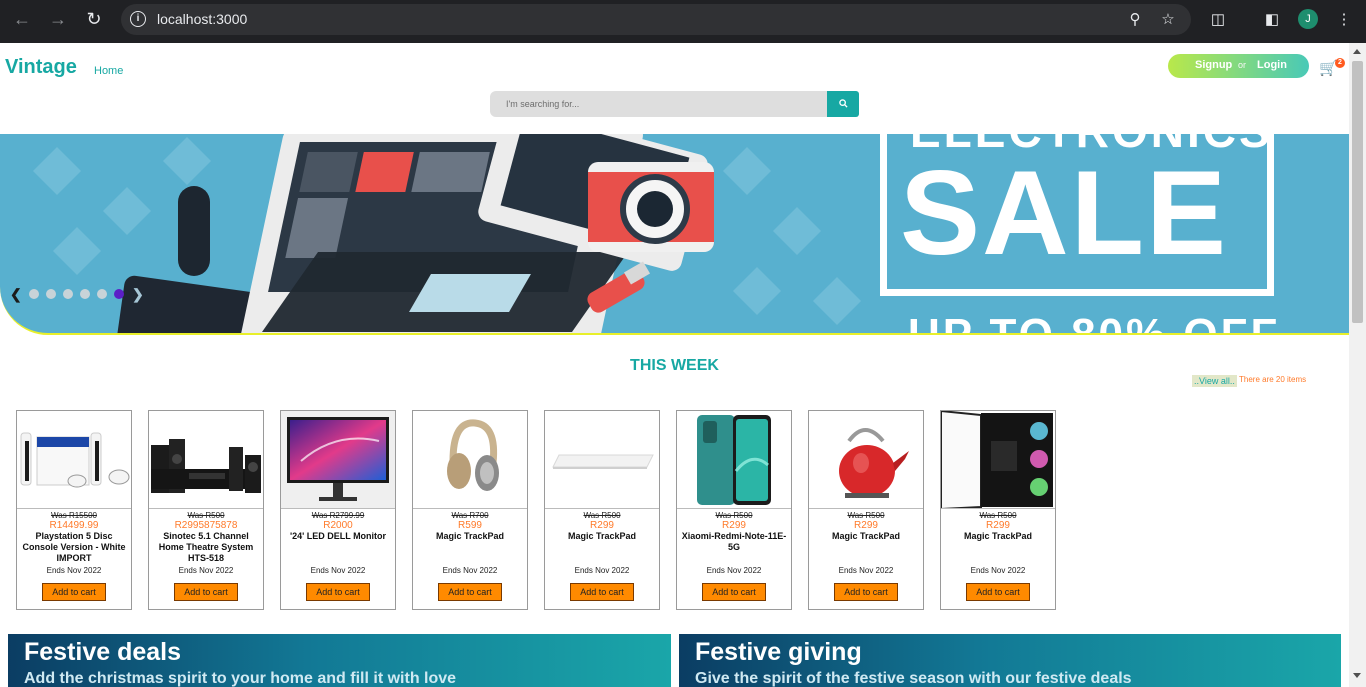  Describe the element at coordinates (1168, 19) in the screenshot. I see `bookmark-star-icon: ☆` at that location.